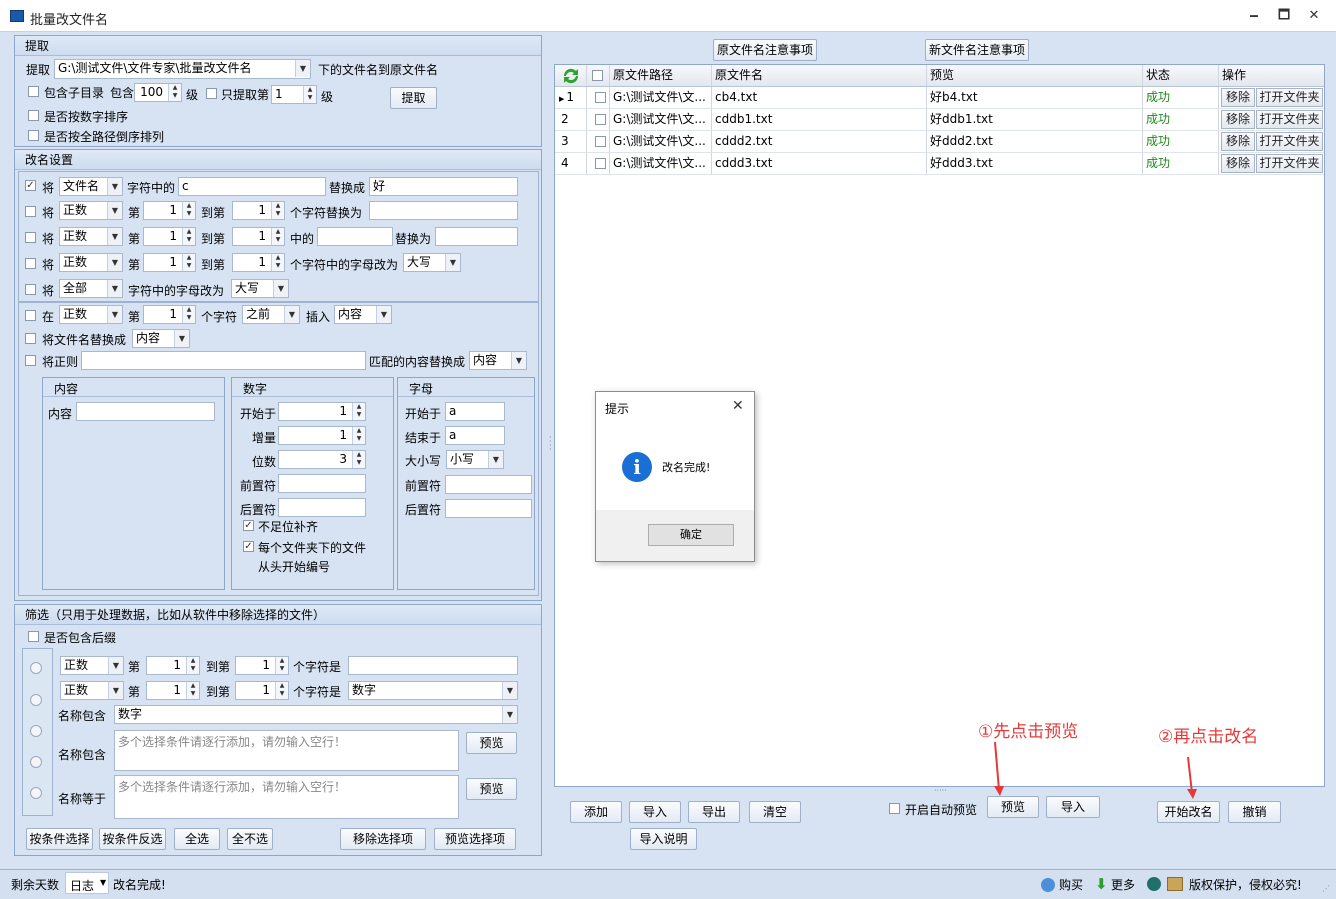  Describe the element at coordinates (738, 406) in the screenshot. I see `dialog-close-icon: ✕` at that location.